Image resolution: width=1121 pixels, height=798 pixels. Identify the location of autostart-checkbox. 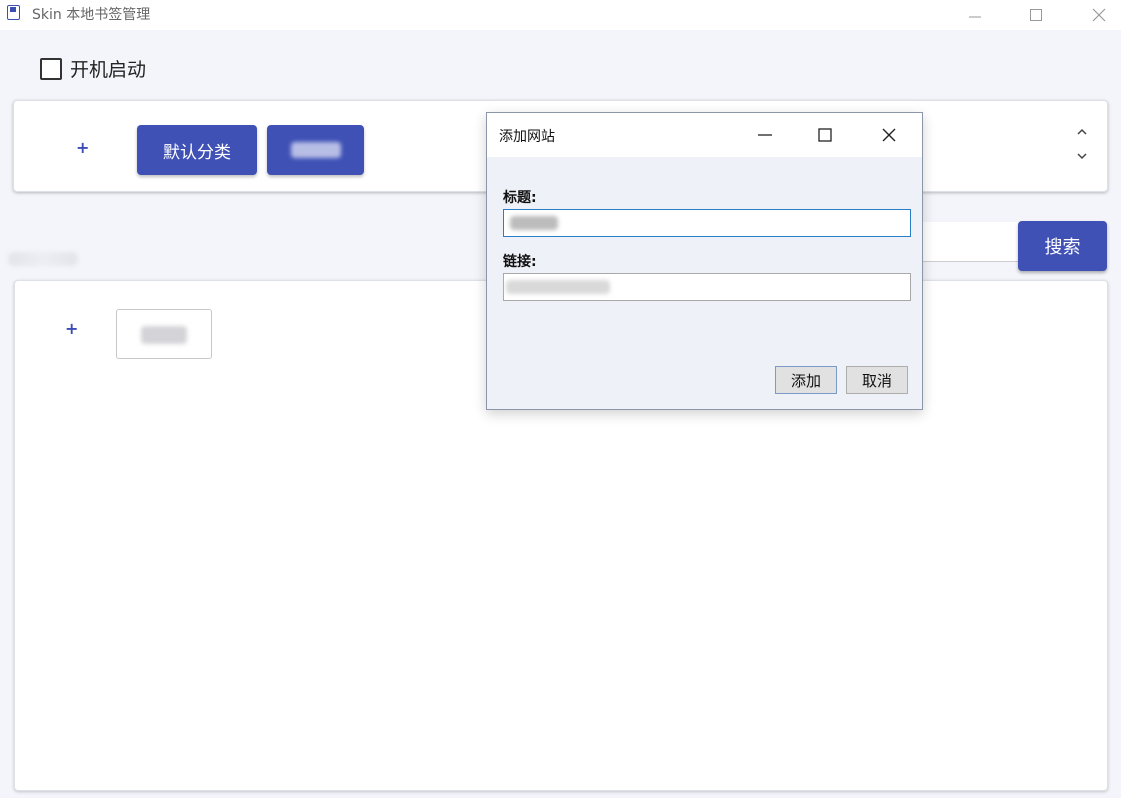
(51, 68).